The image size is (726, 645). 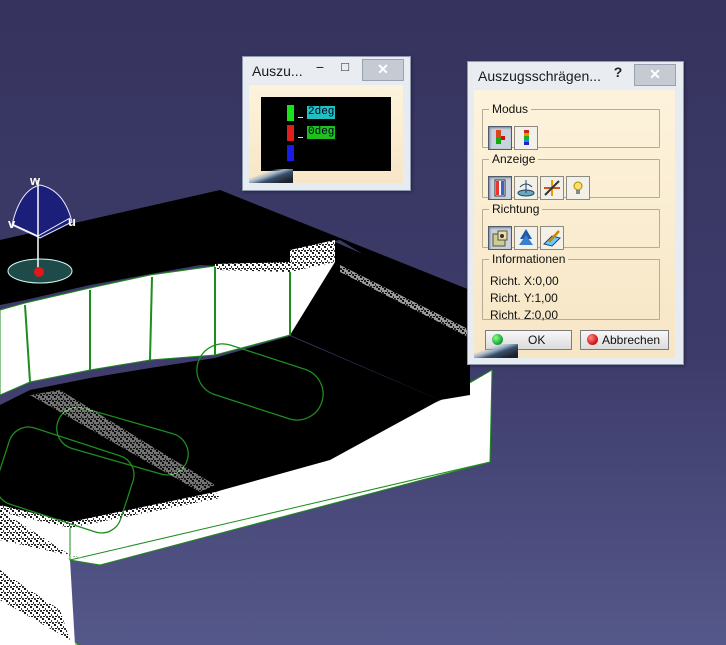 I want to click on compass-display-icon, so click(x=526, y=188).